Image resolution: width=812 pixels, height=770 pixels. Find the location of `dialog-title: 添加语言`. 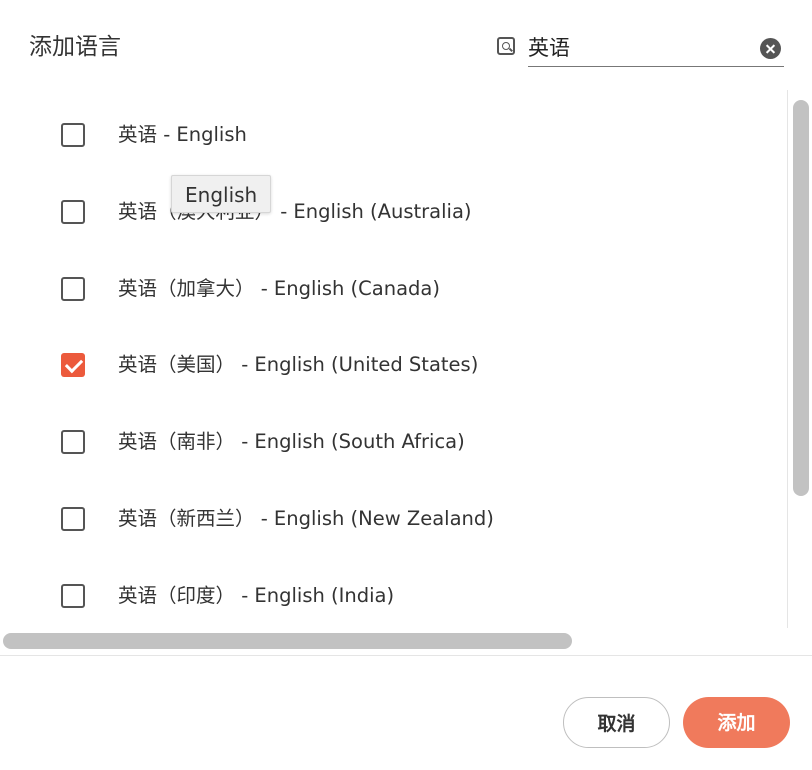

dialog-title: 添加语言 is located at coordinates (75, 47).